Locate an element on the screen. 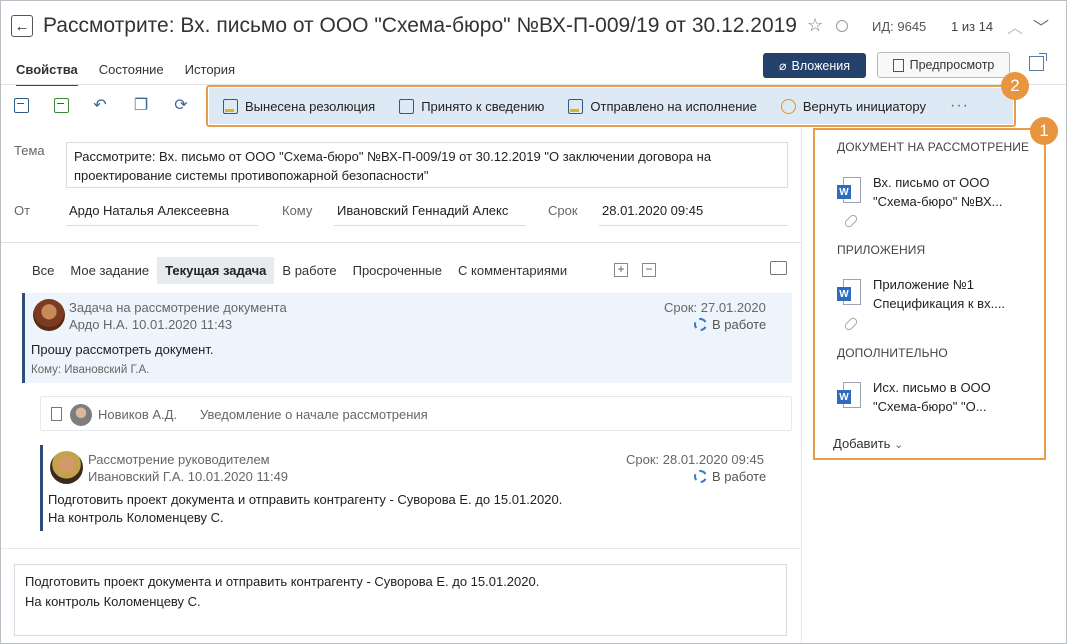 This screenshot has height=644, width=1067. from-field: Ардо Наталья Алексеевна is located at coordinates (162, 214).